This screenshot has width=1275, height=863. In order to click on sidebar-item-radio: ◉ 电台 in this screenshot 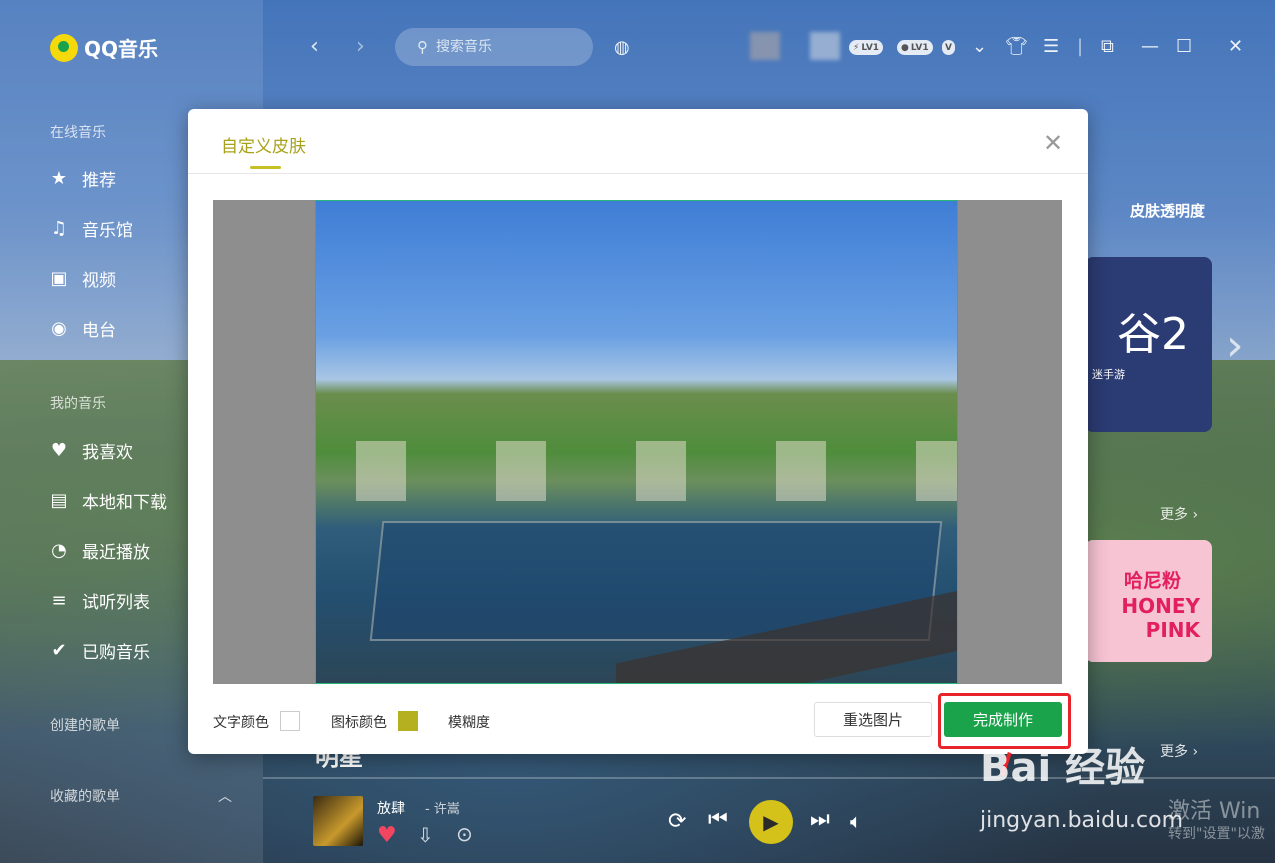, I will do `click(82, 328)`.